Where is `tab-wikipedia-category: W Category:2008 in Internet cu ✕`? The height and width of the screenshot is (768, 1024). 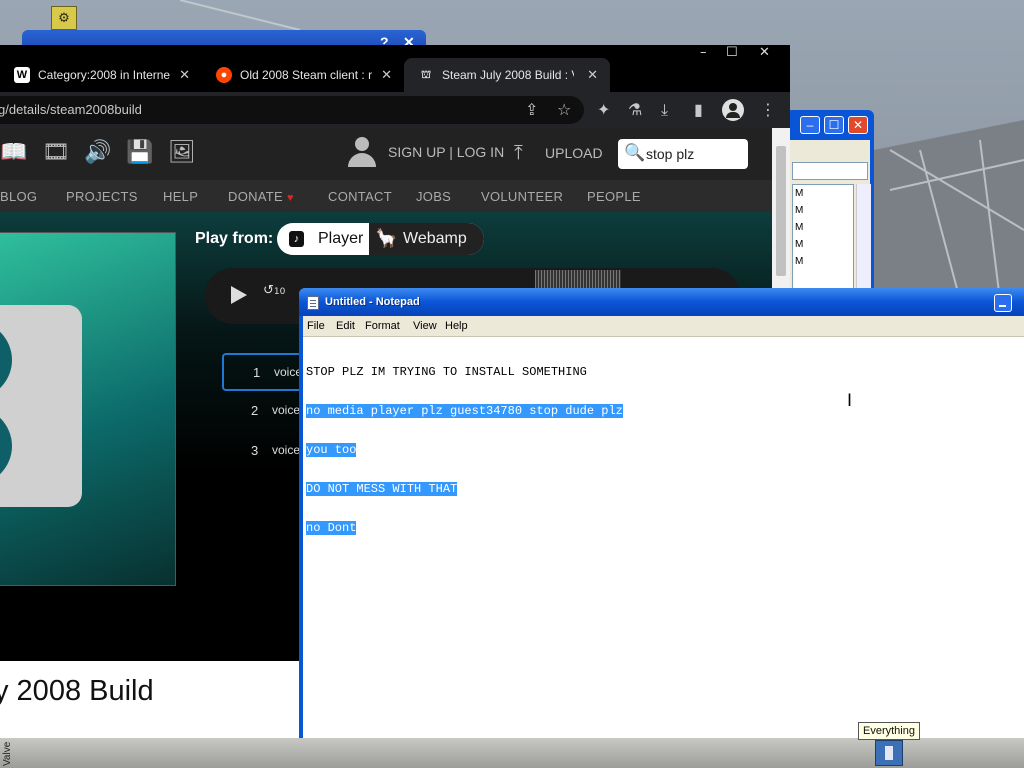 tab-wikipedia-category: W Category:2008 in Internet cu ✕ is located at coordinates (101, 75).